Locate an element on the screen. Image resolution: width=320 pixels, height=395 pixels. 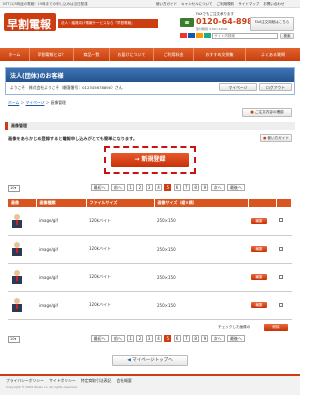
account-heading-bar: 法人(団体)のお客様 is located at coordinates (150, 75).